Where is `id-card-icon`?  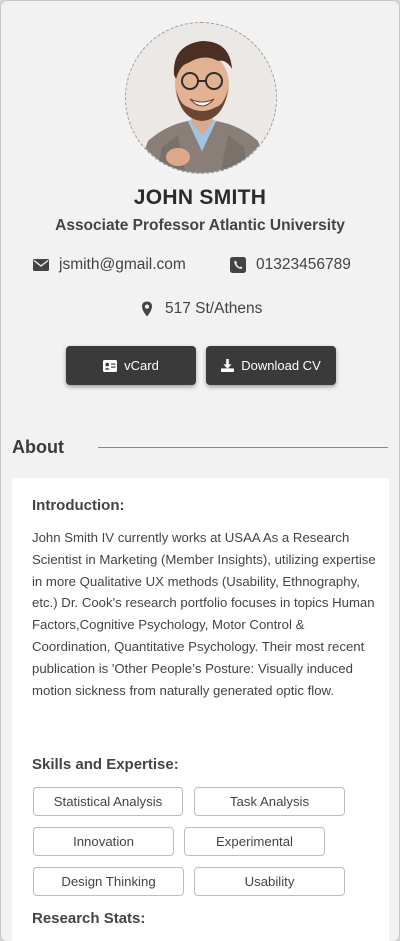
id-card-icon is located at coordinates (110, 365).